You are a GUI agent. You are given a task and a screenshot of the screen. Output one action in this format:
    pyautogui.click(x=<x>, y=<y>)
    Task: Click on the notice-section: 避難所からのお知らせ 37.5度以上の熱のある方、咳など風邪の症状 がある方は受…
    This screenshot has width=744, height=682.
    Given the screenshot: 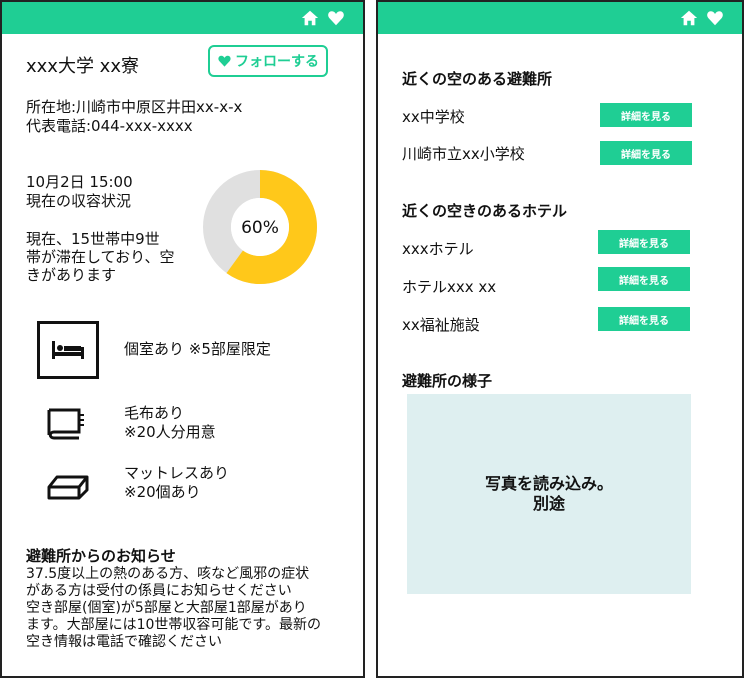 What is the action you would take?
    pyautogui.click(x=191, y=599)
    